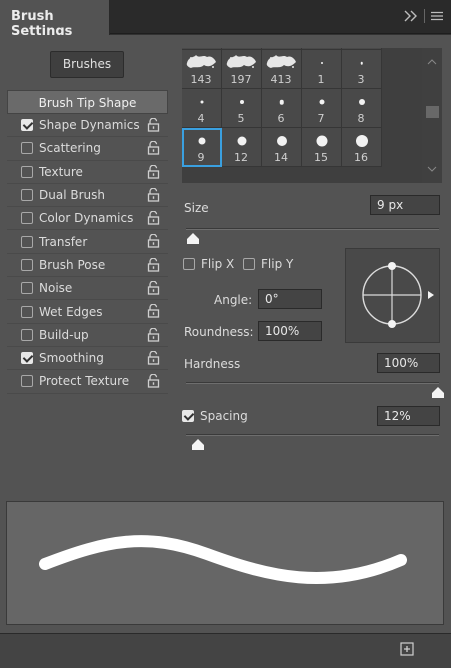 The height and width of the screenshot is (668, 451). What do you see at coordinates (282, 147) in the screenshot?
I see `brush-tip-14: 14` at bounding box center [282, 147].